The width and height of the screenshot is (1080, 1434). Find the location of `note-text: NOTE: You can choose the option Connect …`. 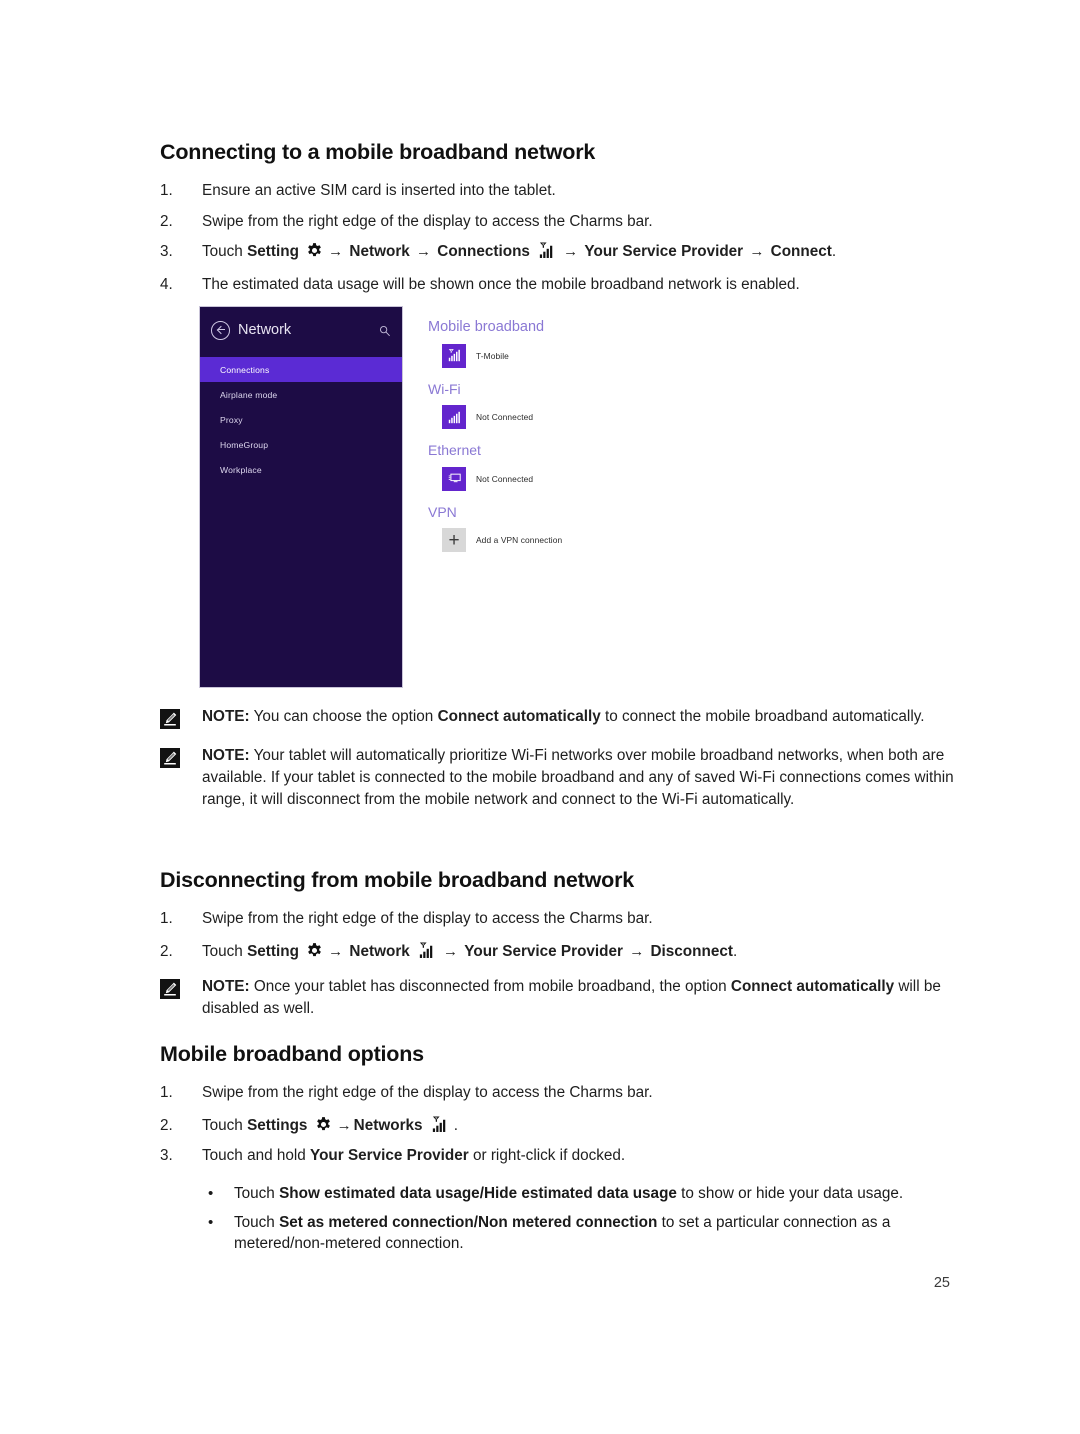

note-text: NOTE: You can choose the option Connect … is located at coordinates (581, 717).